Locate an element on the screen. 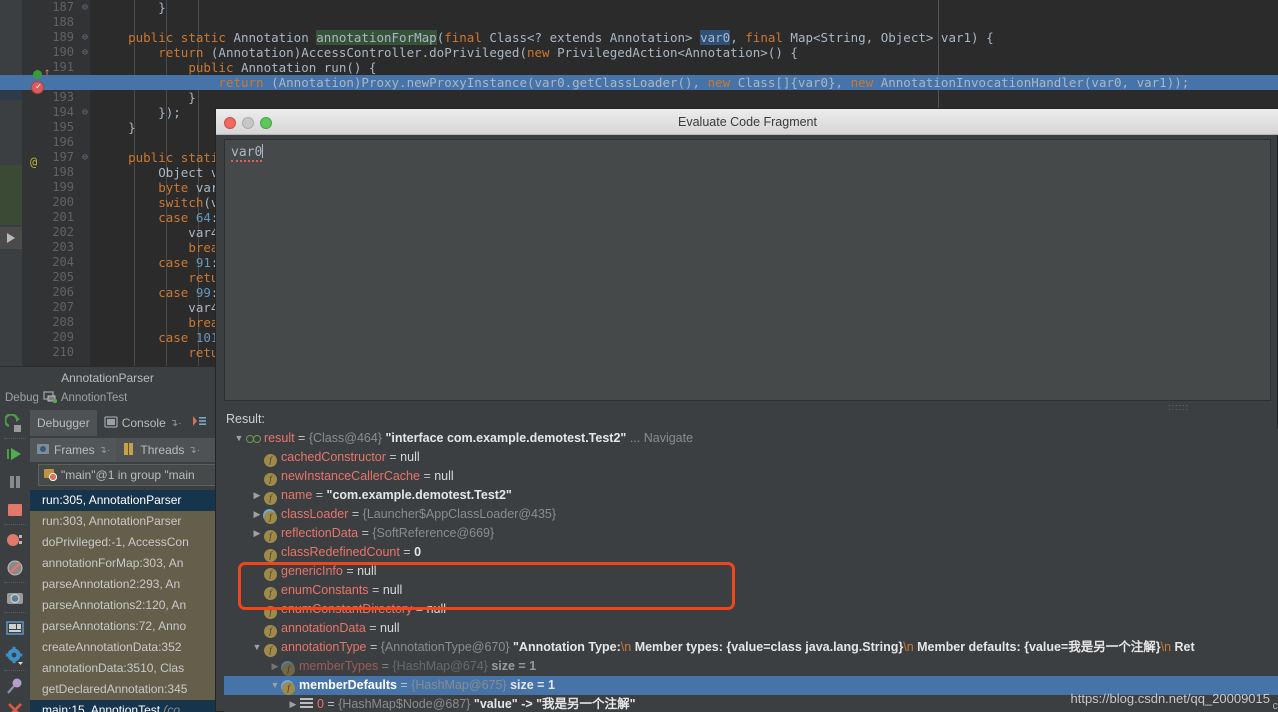 The image size is (1278, 712). node-value: size = 1 is located at coordinates (512, 666).